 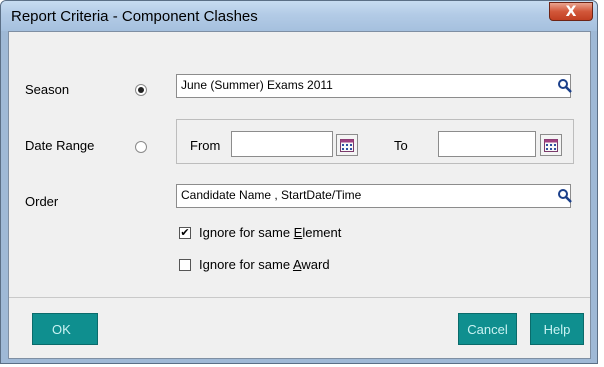 What do you see at coordinates (47, 89) in the screenshot?
I see `season-label: Season` at bounding box center [47, 89].